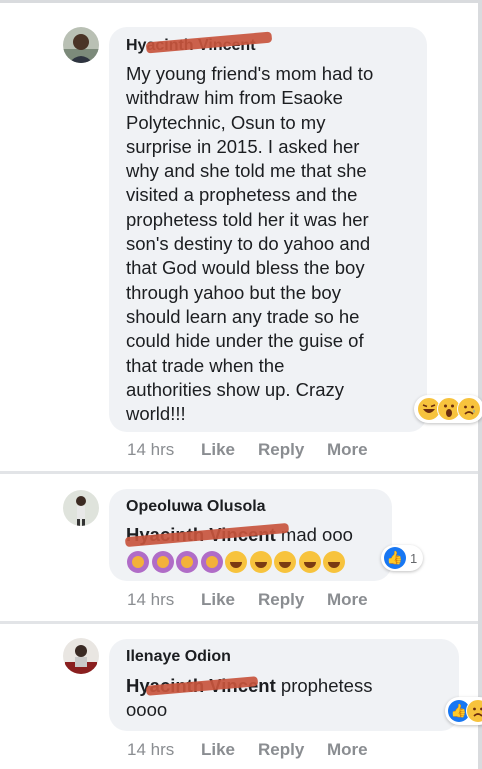 The width and height of the screenshot is (482, 769). Describe the element at coordinates (480, 384) in the screenshot. I see `right-edge` at that location.